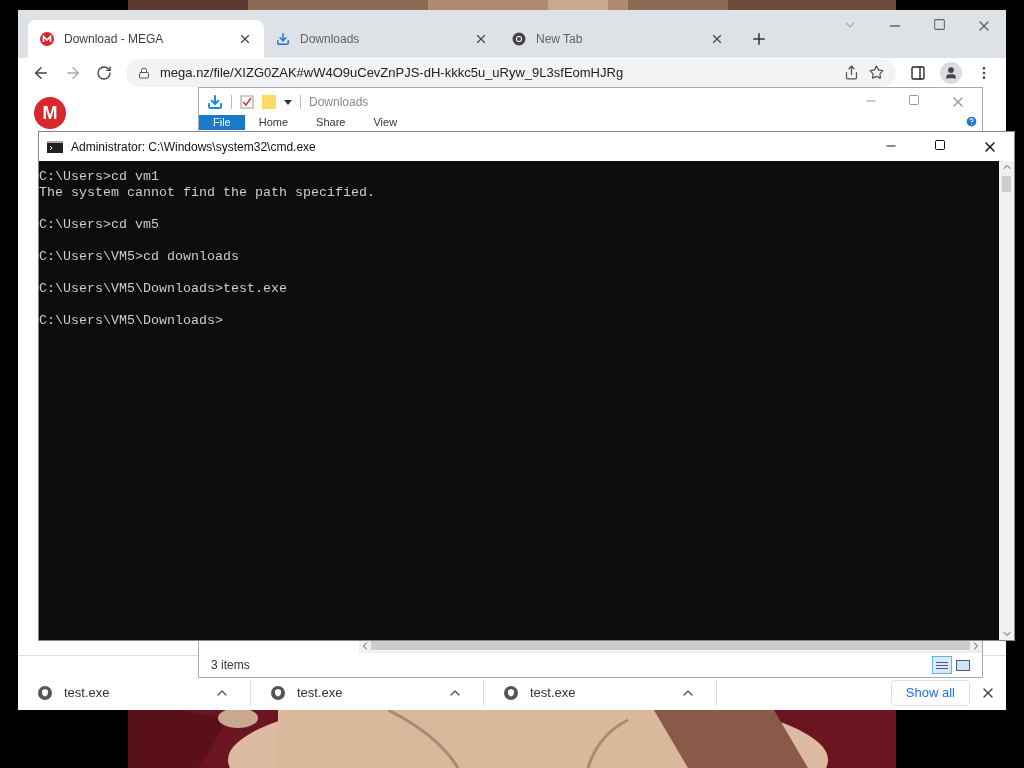 This screenshot has height=768, width=1024. I want to click on checklist-icon, so click(247, 101).